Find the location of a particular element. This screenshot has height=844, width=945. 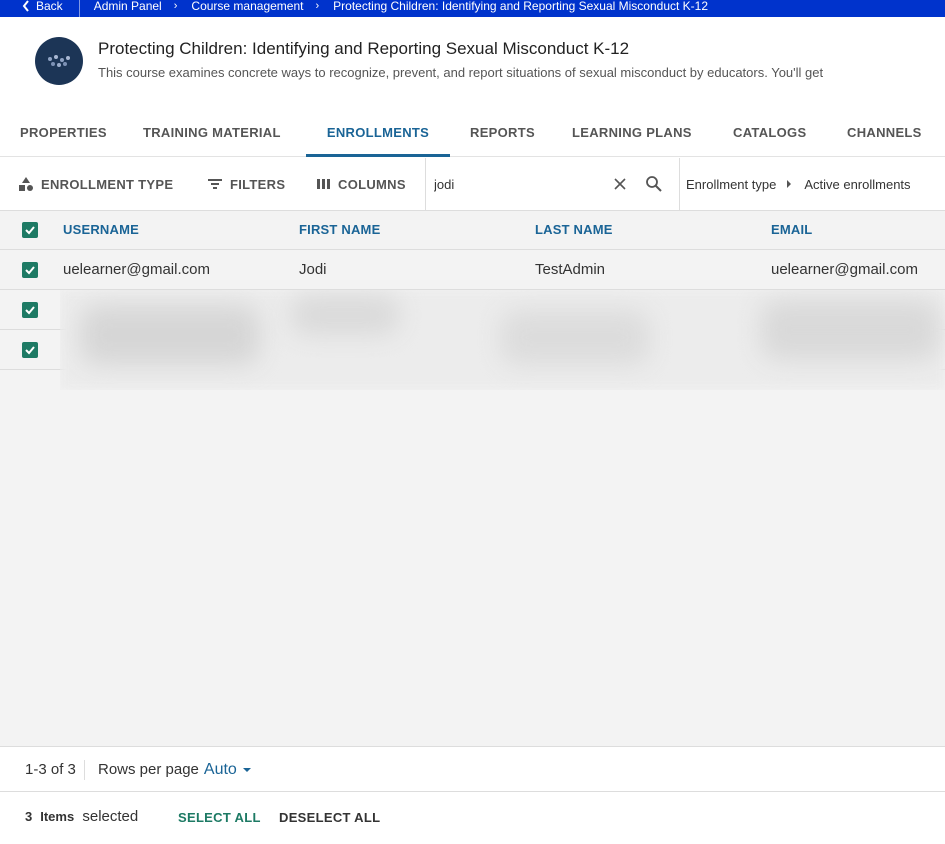

close-icon is located at coordinates (620, 184).